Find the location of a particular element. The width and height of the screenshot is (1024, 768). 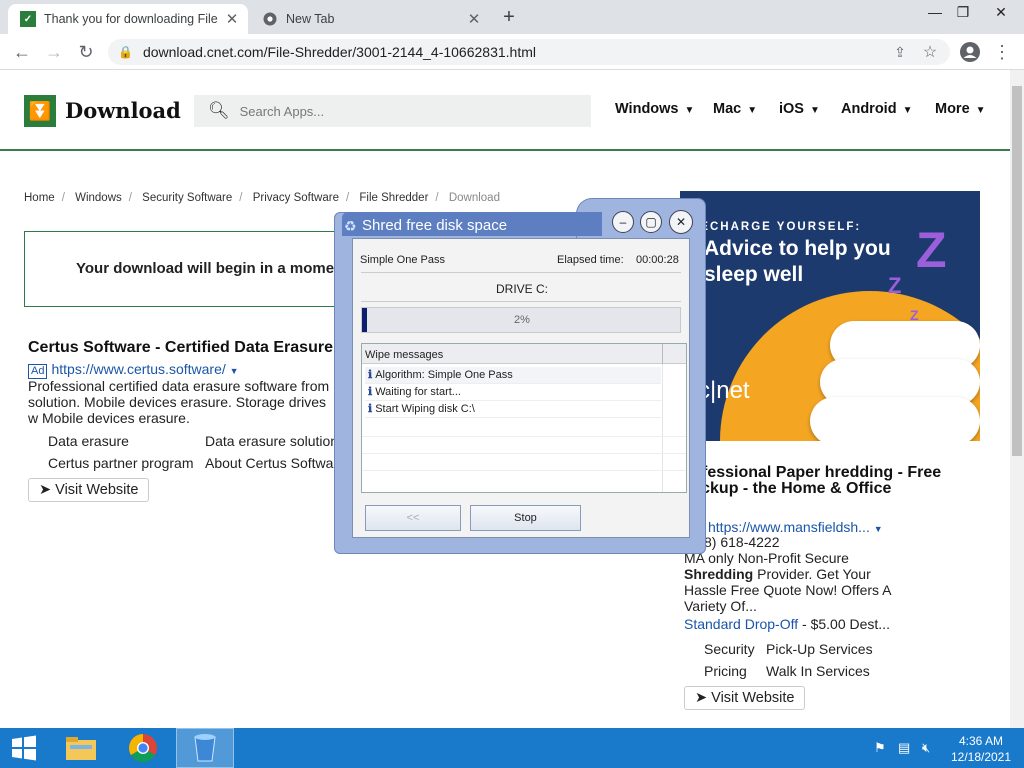

breadcrumb-security: Security Software is located at coordinates (187, 198).